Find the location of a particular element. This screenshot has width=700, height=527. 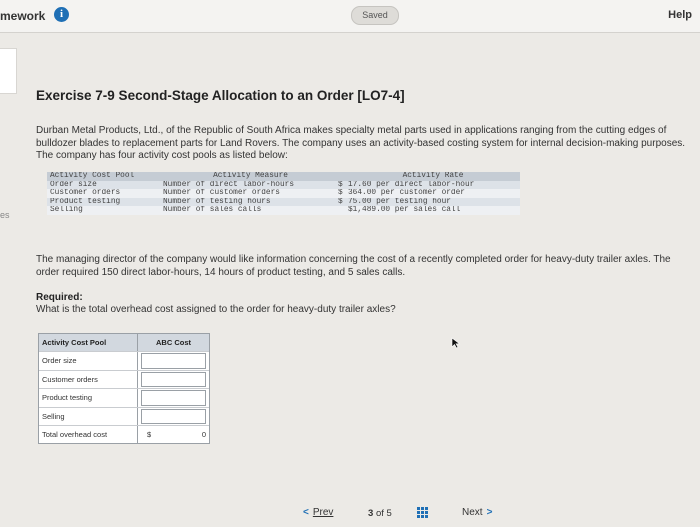

chevron-left-icon: < is located at coordinates (306, 512).